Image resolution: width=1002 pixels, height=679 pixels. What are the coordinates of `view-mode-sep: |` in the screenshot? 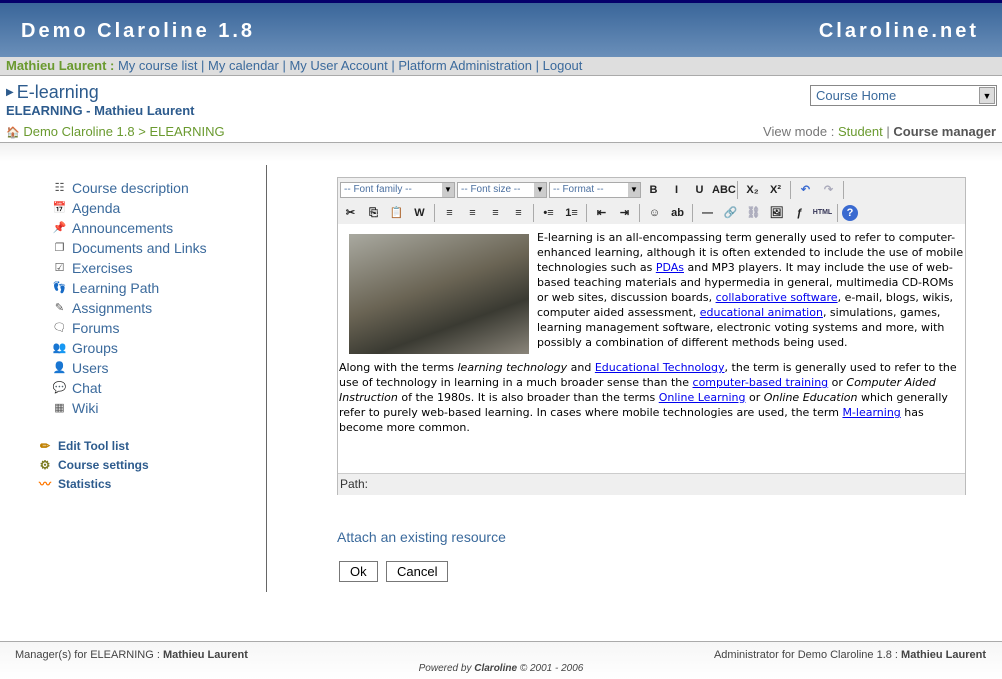 It's located at (888, 131).